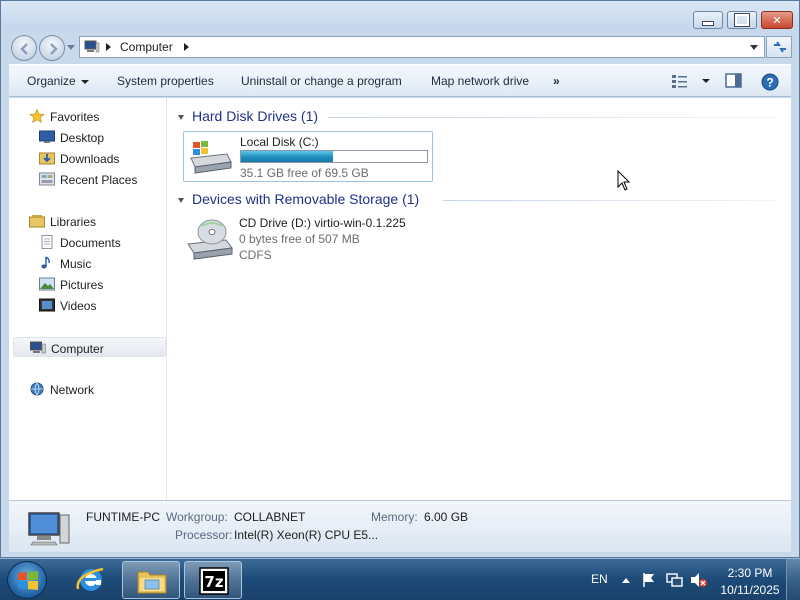  I want to click on nav-item-favorites: Favorites, so click(88, 116).